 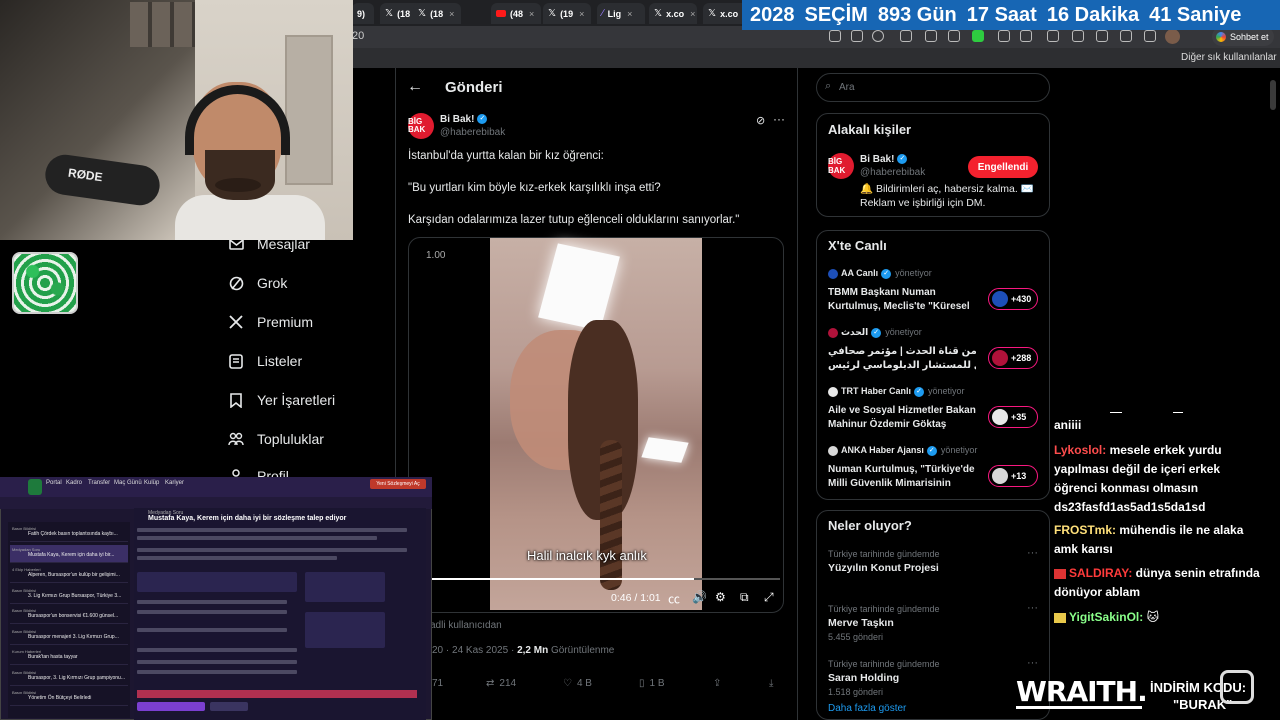 I want to click on live-title-line: Milli Güvenlik Mimarisinin, so click(x=902, y=484).